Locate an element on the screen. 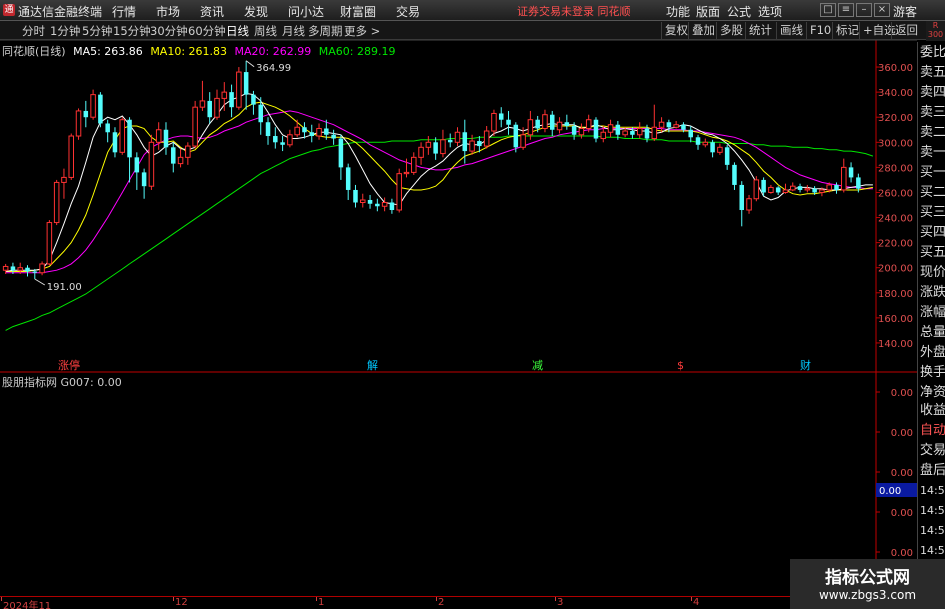  draw-line-button: 画线 is located at coordinates (791, 30).